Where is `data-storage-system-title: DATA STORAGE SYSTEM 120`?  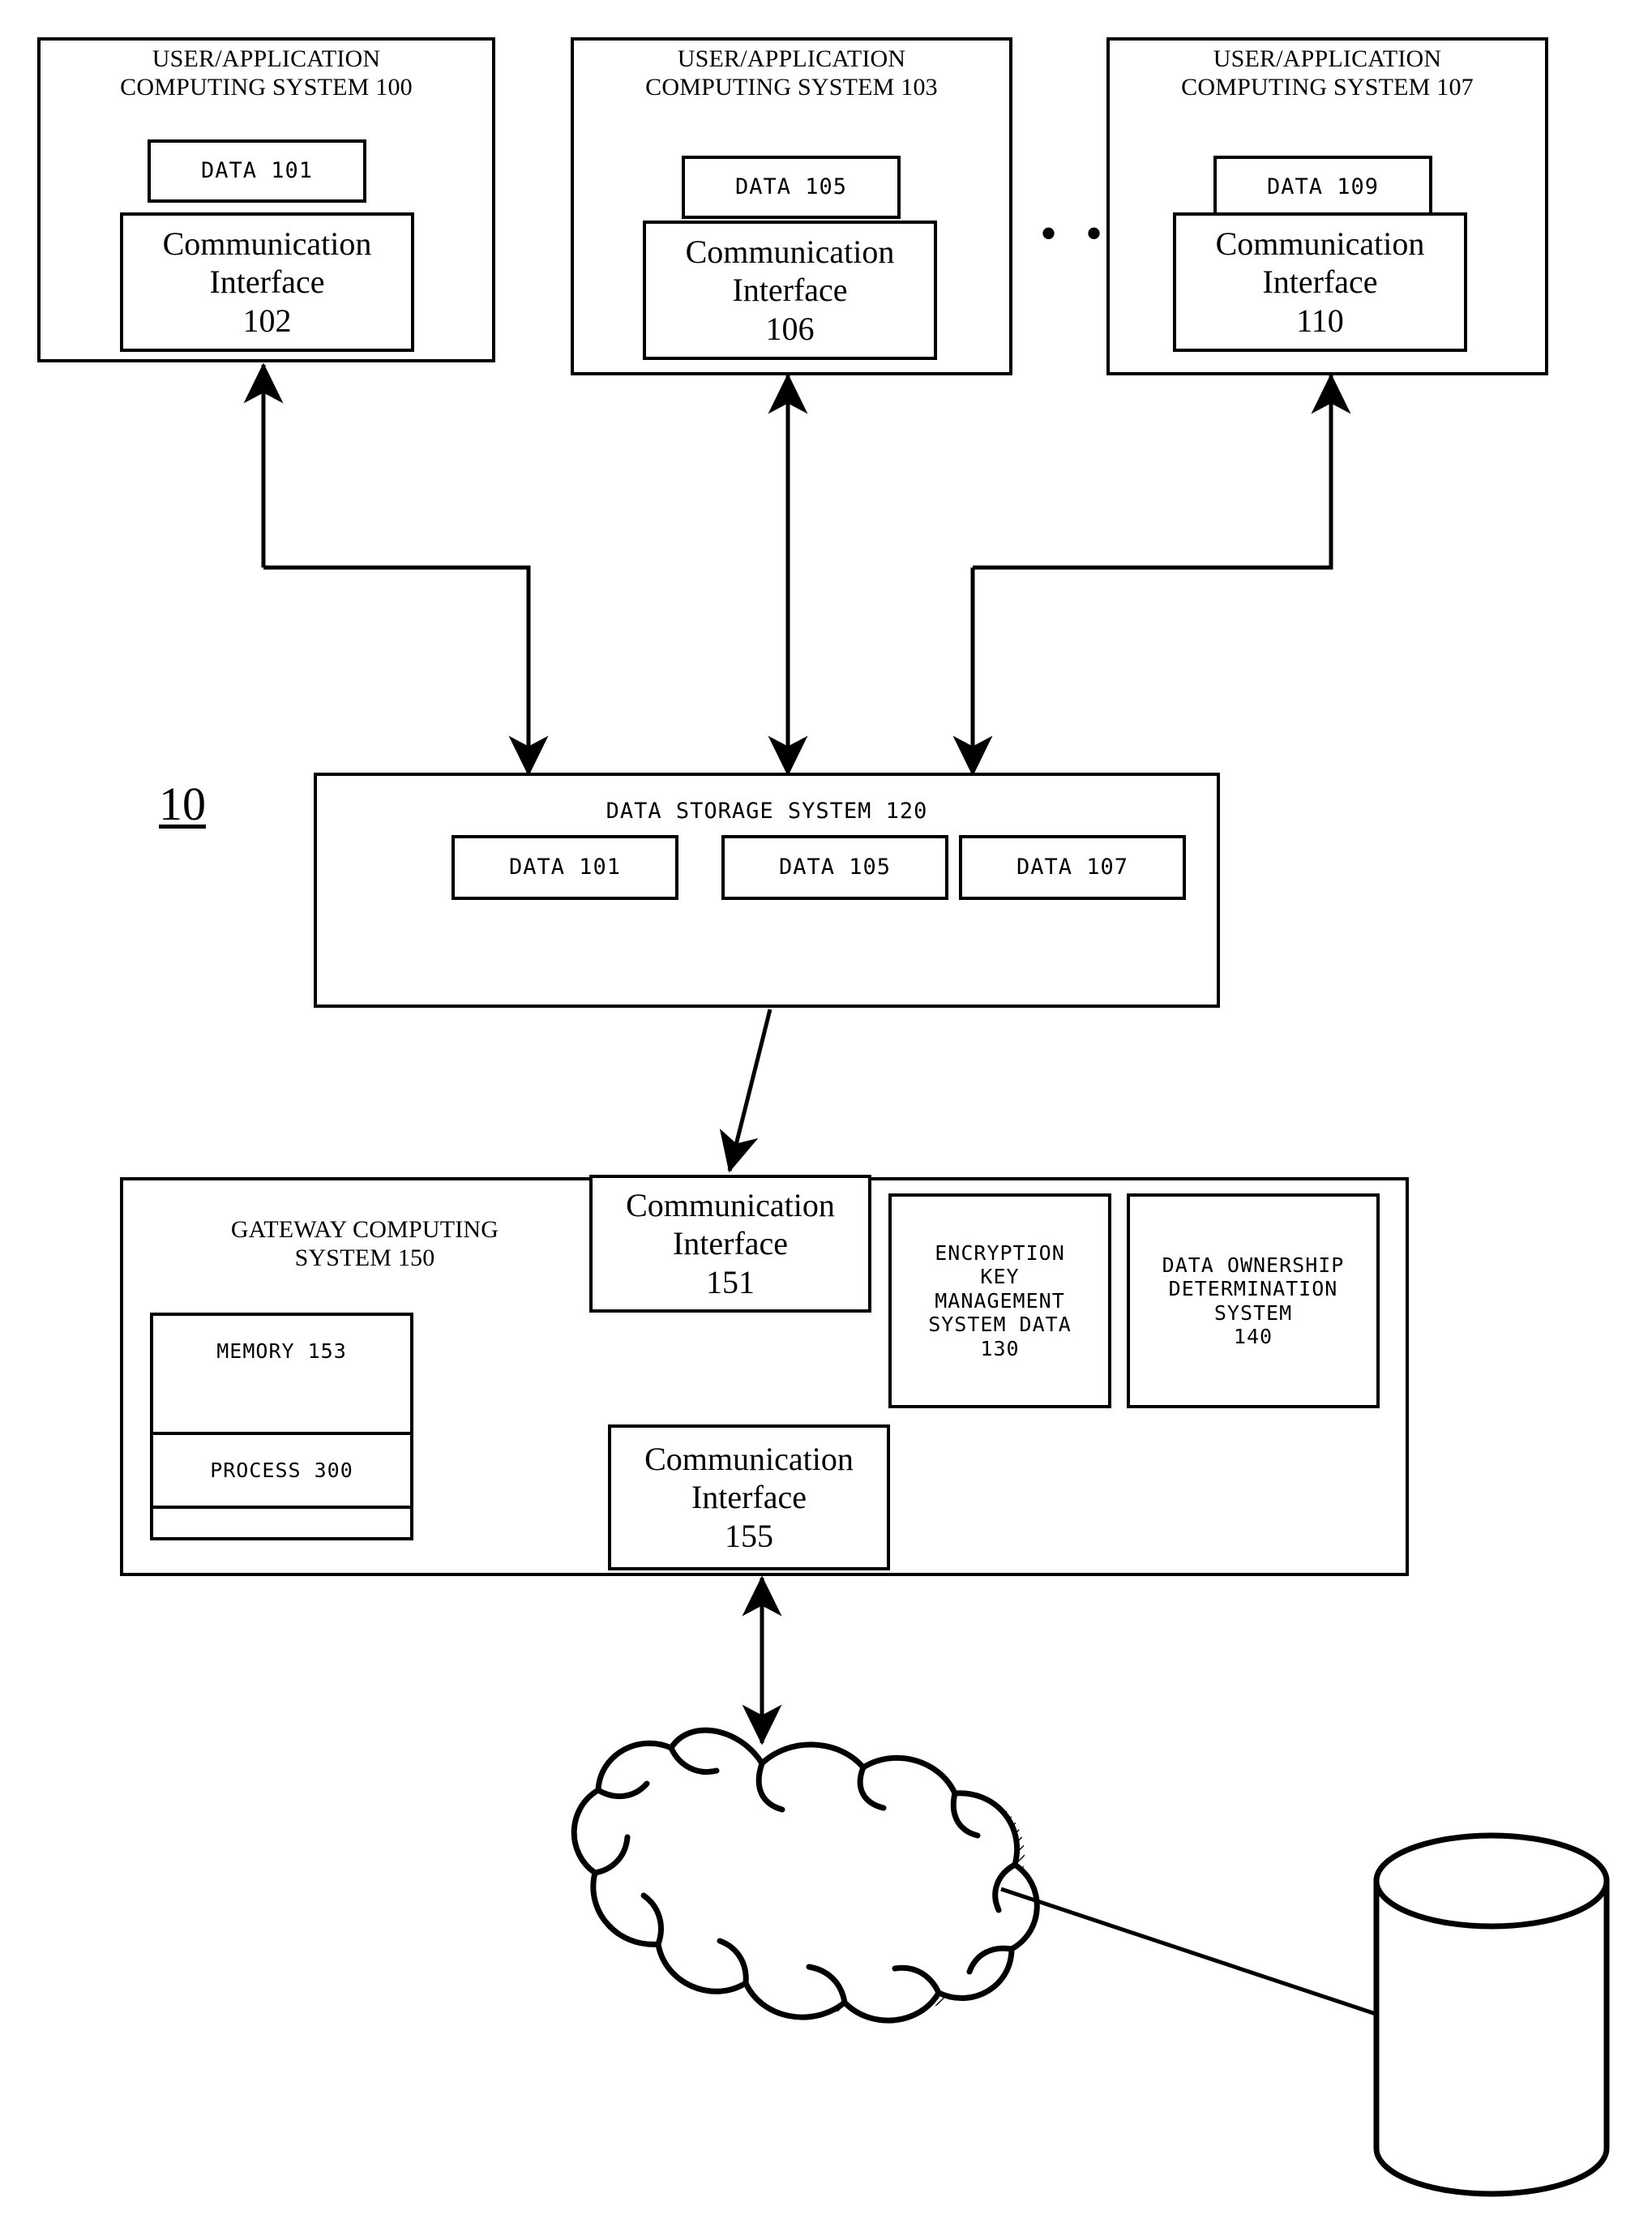
data-storage-system-title: DATA STORAGE SYSTEM 120 is located at coordinates (767, 811).